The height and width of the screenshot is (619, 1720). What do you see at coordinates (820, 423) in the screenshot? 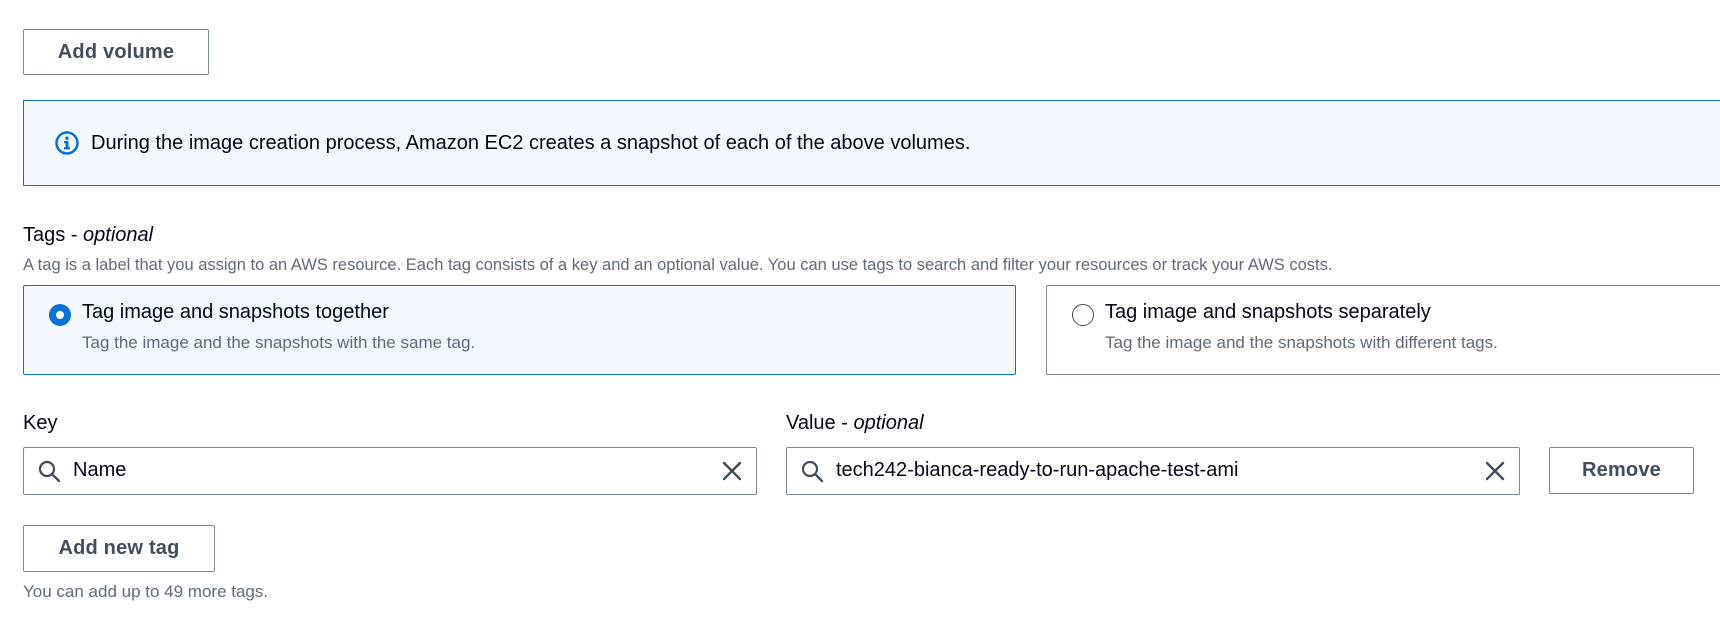
I see `value-label-text: Value -` at bounding box center [820, 423].